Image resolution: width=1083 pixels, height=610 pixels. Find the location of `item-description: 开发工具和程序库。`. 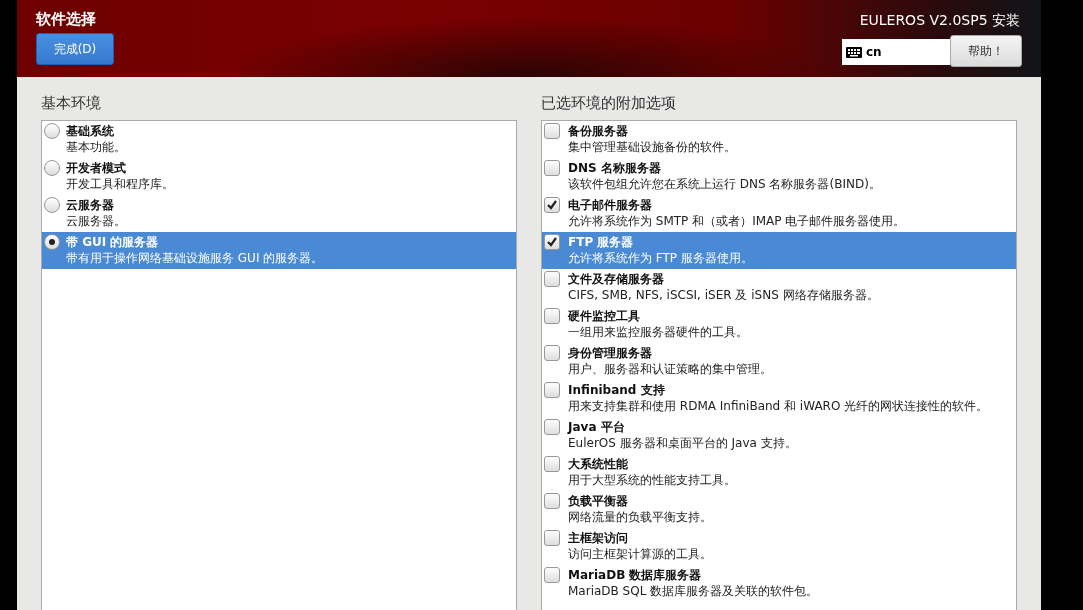

item-description: 开发工具和程序库。 is located at coordinates (120, 184).